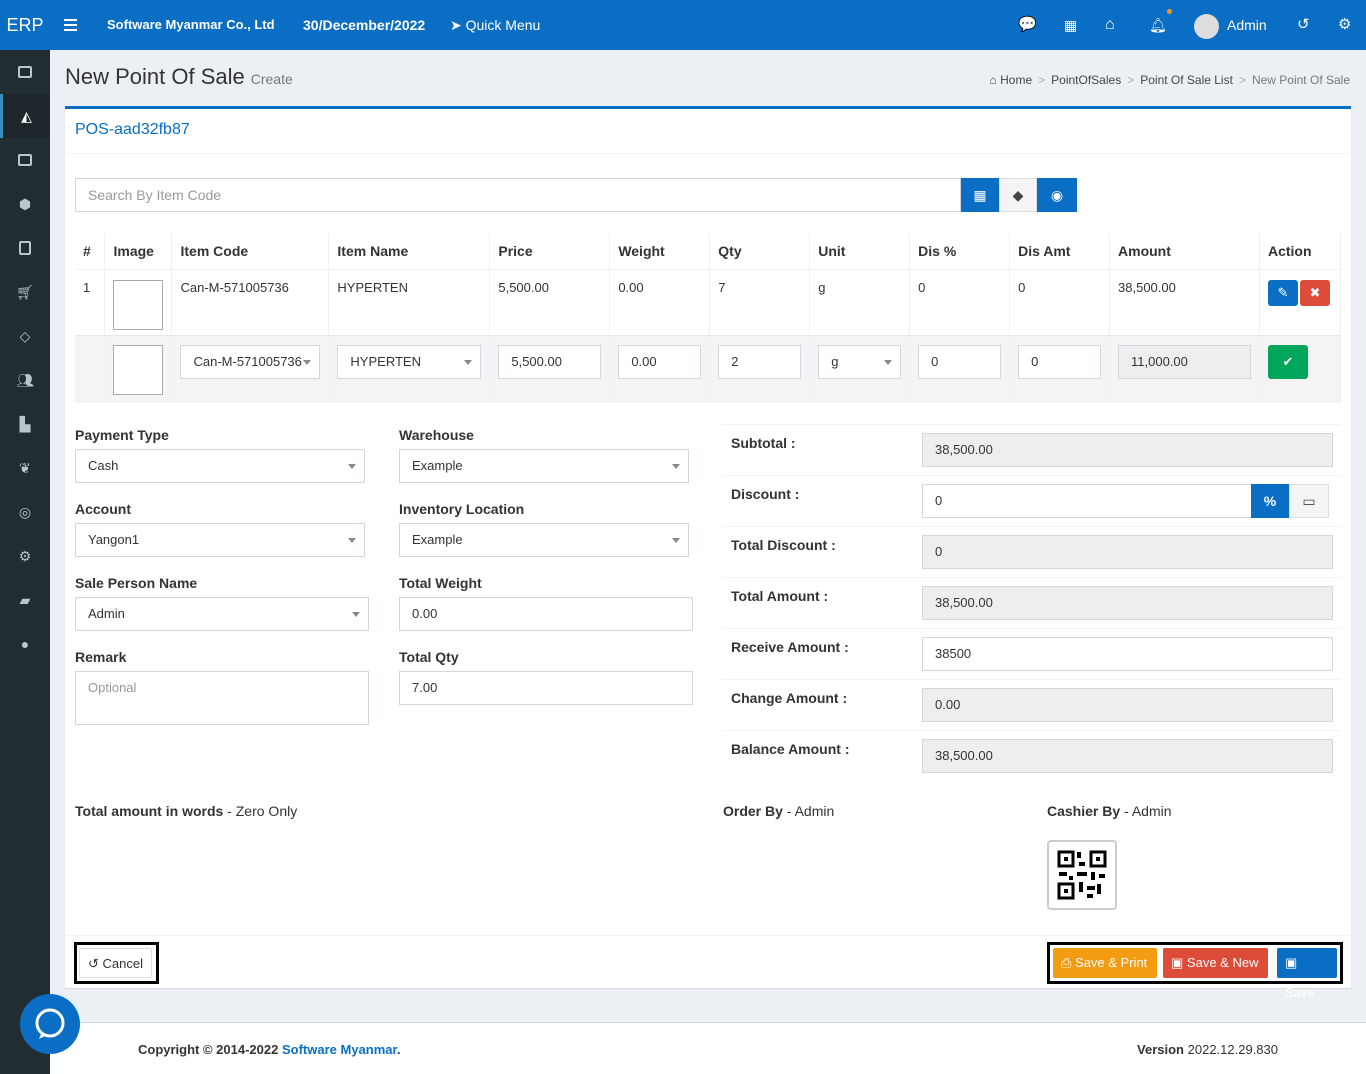 This screenshot has width=1366, height=1074. Describe the element at coordinates (544, 540) in the screenshot. I see `inventory-location-select: Example` at that location.